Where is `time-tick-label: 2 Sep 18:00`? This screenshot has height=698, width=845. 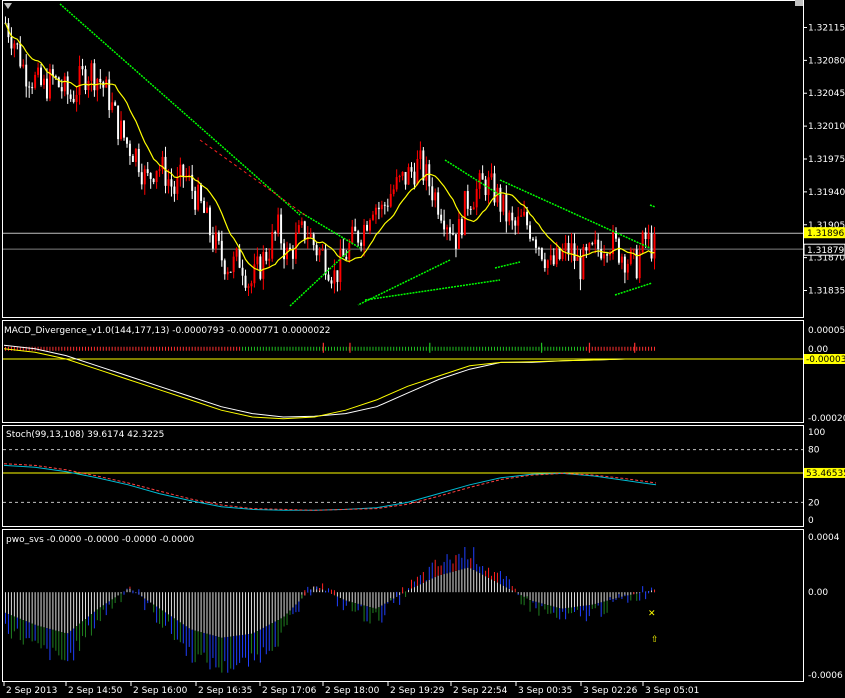
time-tick-label: 2 Sep 18:00 is located at coordinates (352, 691).